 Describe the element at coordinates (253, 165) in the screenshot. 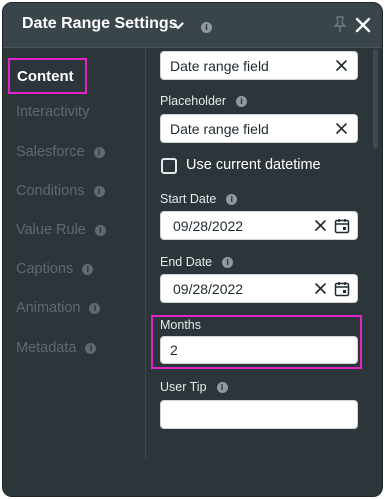

I see `use-current-datetime-label: Use current datetime` at that location.